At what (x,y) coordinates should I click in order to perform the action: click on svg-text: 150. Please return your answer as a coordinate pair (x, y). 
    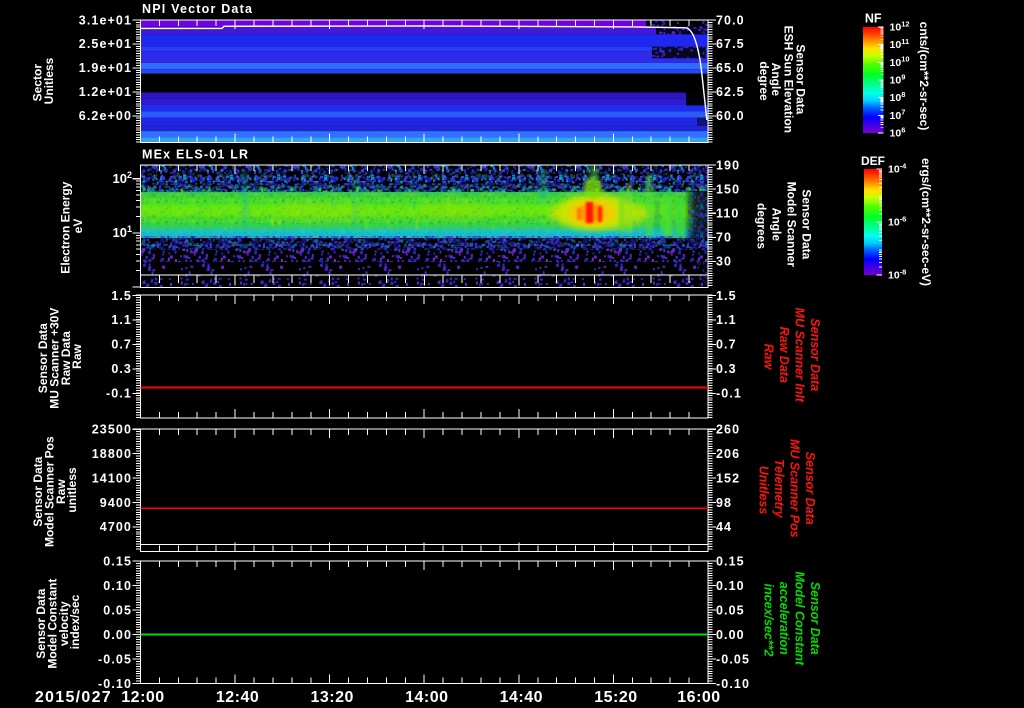
    Looking at the image, I should click on (728, 189).